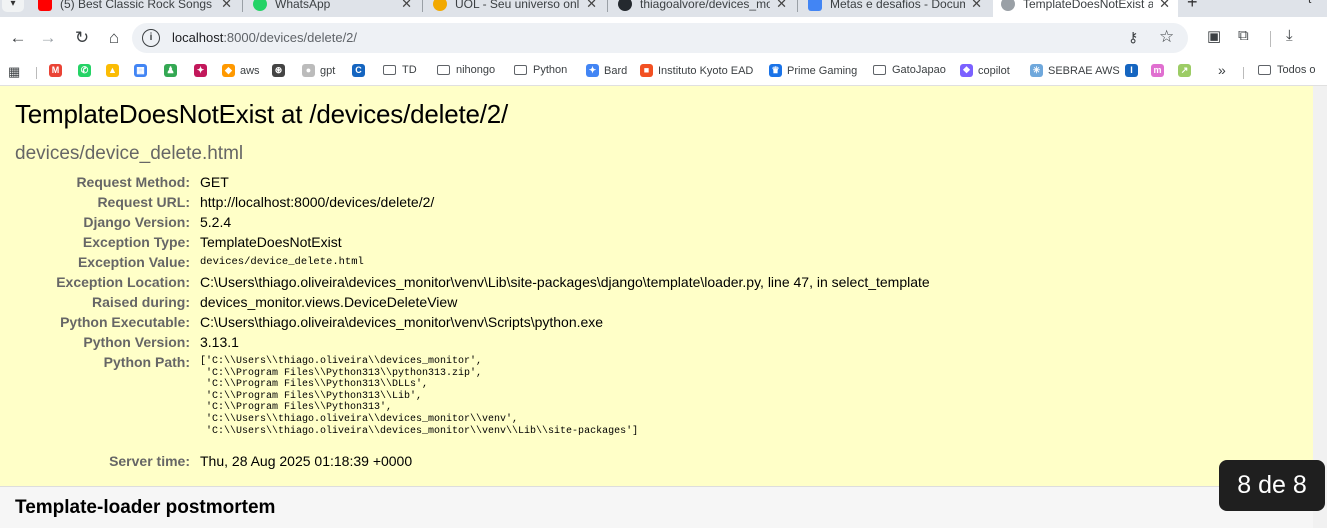 The height and width of the screenshot is (528, 1327). Describe the element at coordinates (136, 342) in the screenshot. I see `meta-key: Python Version:` at that location.